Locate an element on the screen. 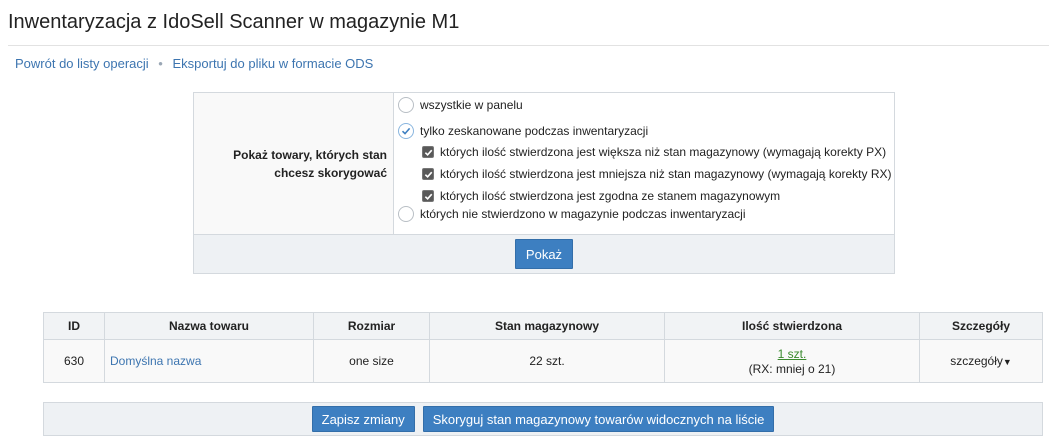 The width and height of the screenshot is (1049, 448). counted-quantity-note: (RX: mniej o 21) is located at coordinates (792, 368).